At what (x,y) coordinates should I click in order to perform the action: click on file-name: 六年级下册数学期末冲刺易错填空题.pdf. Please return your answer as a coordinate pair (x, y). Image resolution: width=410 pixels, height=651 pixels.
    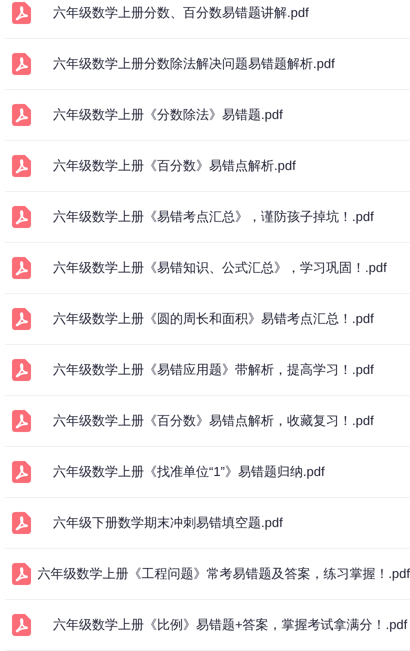
    Looking at the image, I should click on (168, 523).